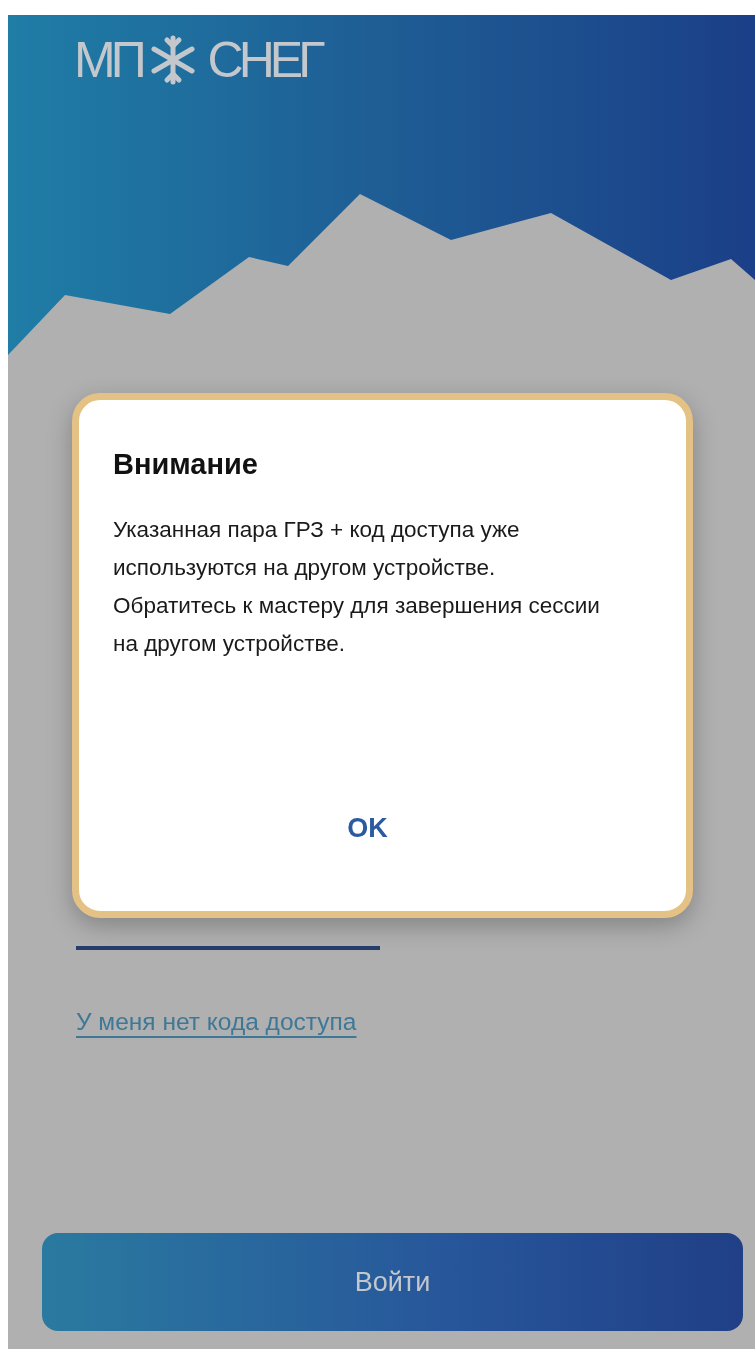 This screenshot has height=1349, width=755. What do you see at coordinates (392, 1282) in the screenshot?
I see `login-button: Войти` at bounding box center [392, 1282].